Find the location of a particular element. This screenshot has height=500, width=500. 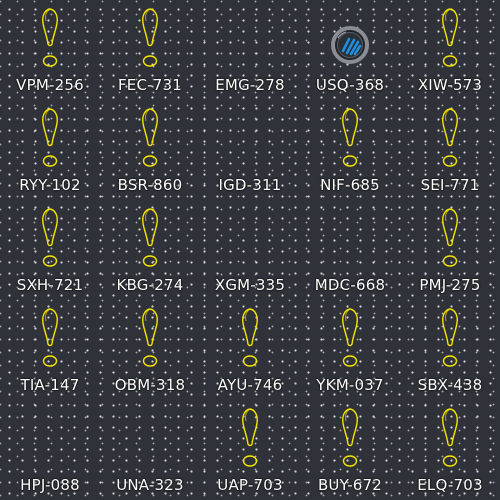

grid-cell-obm-318: OBM-318 is located at coordinates (150, 350).